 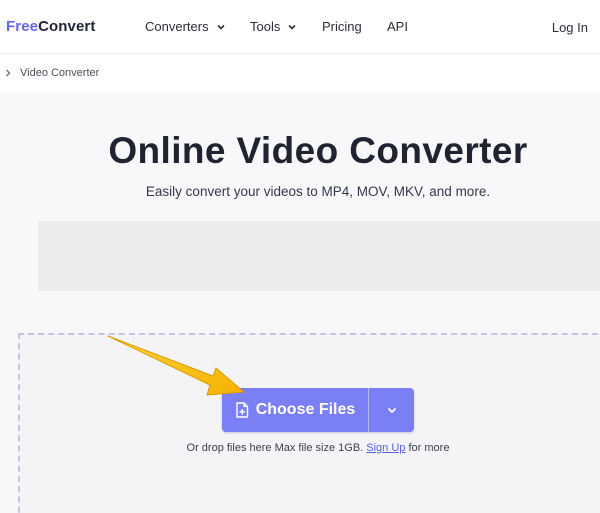 I want to click on sign-up-link: Sign Up, so click(x=385, y=448).